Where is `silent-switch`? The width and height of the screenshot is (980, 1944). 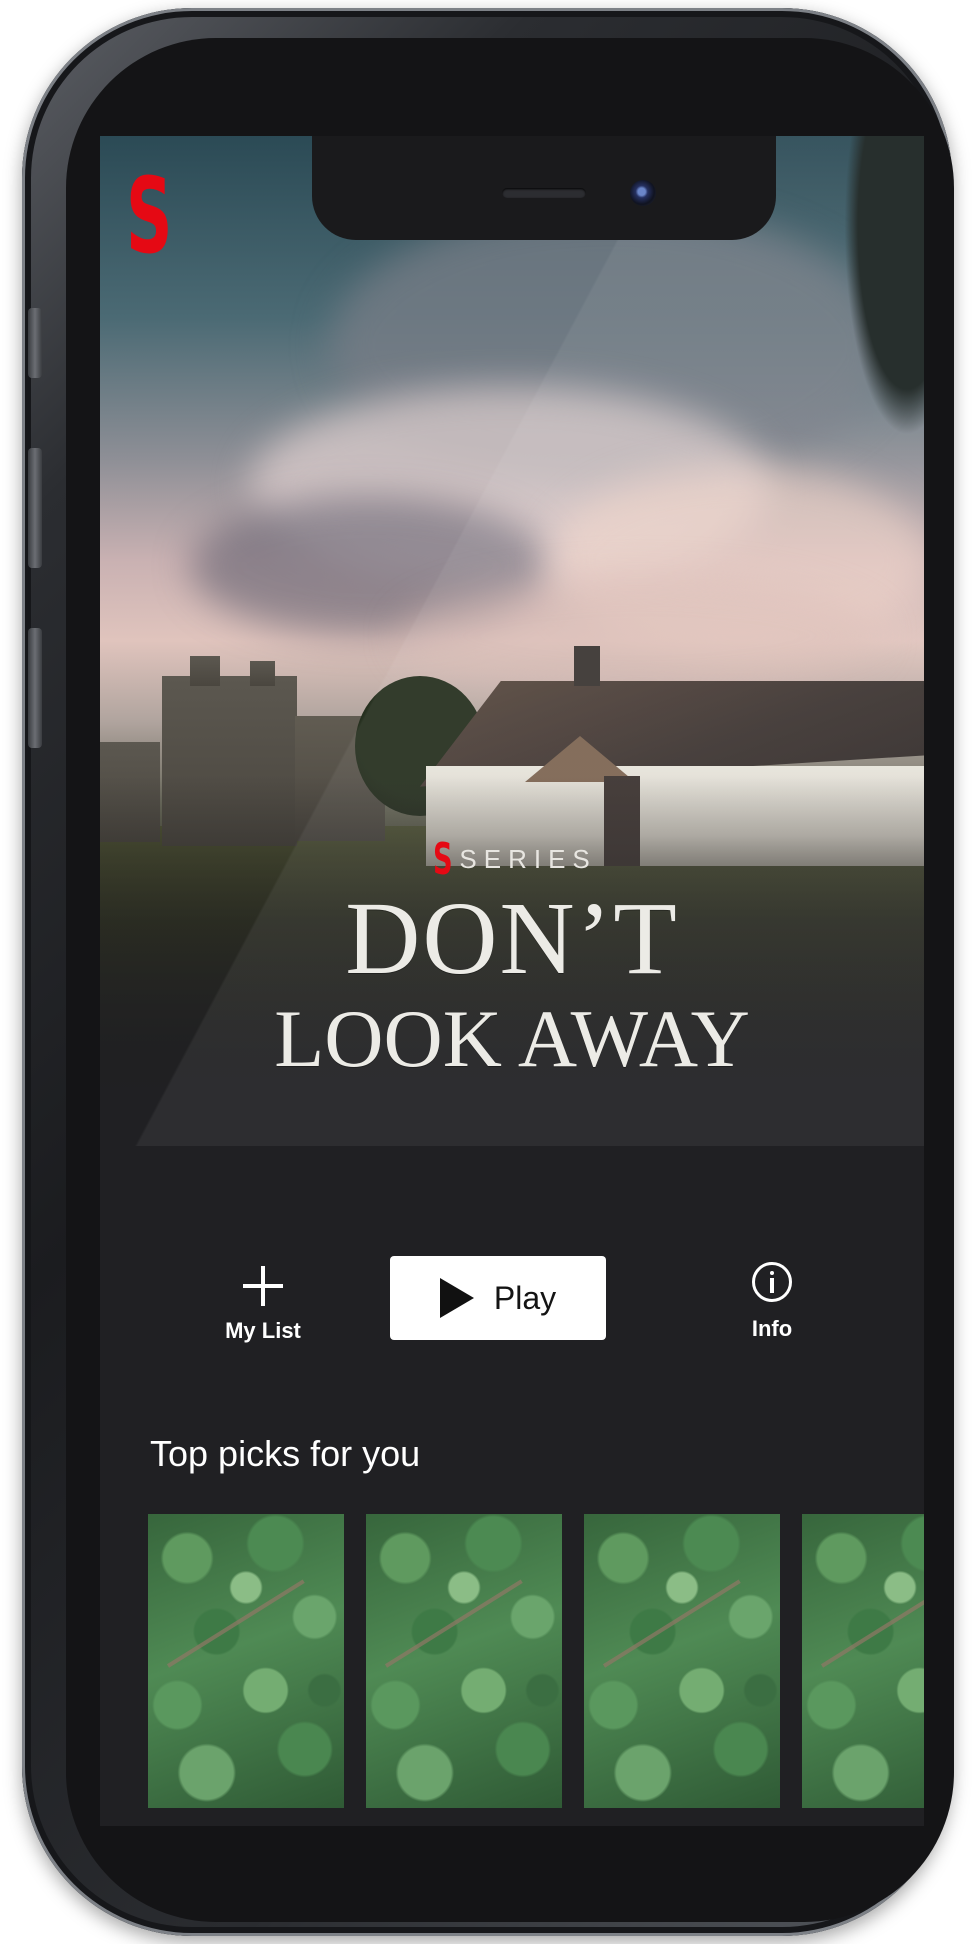
silent-switch is located at coordinates (35, 343).